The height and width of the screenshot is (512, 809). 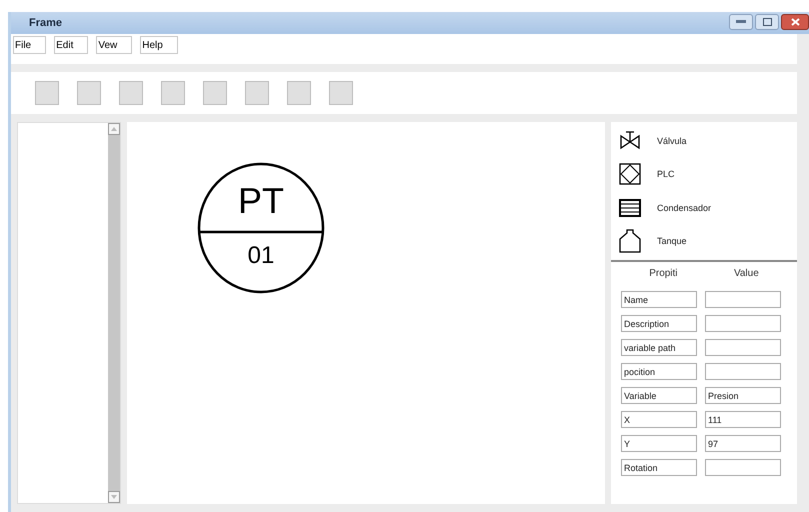 I want to click on minimize-icon, so click(x=741, y=22).